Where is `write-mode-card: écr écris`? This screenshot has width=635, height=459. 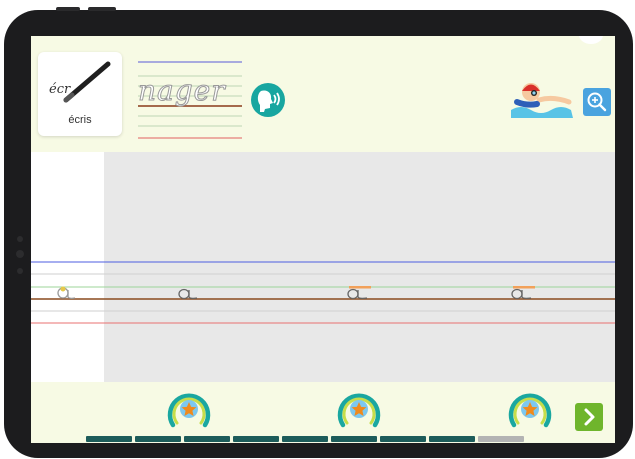
write-mode-card: écr écris is located at coordinates (80, 94).